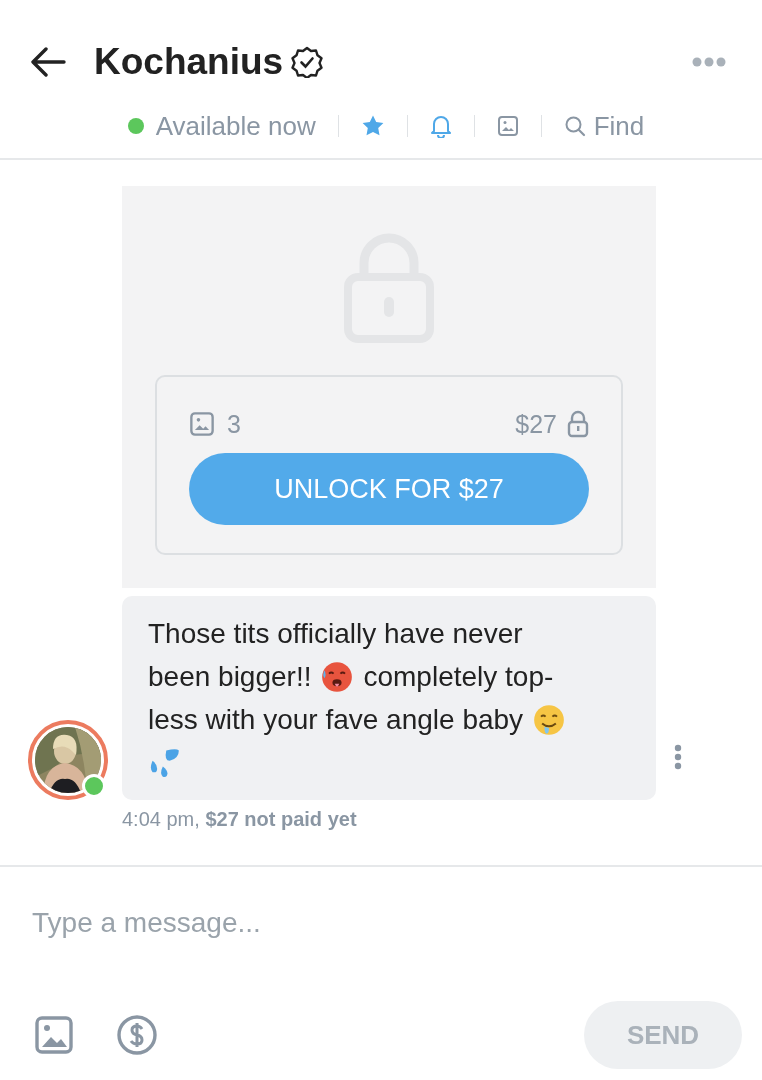 The width and height of the screenshot is (762, 1080). I want to click on lock-icon, so click(578, 424).